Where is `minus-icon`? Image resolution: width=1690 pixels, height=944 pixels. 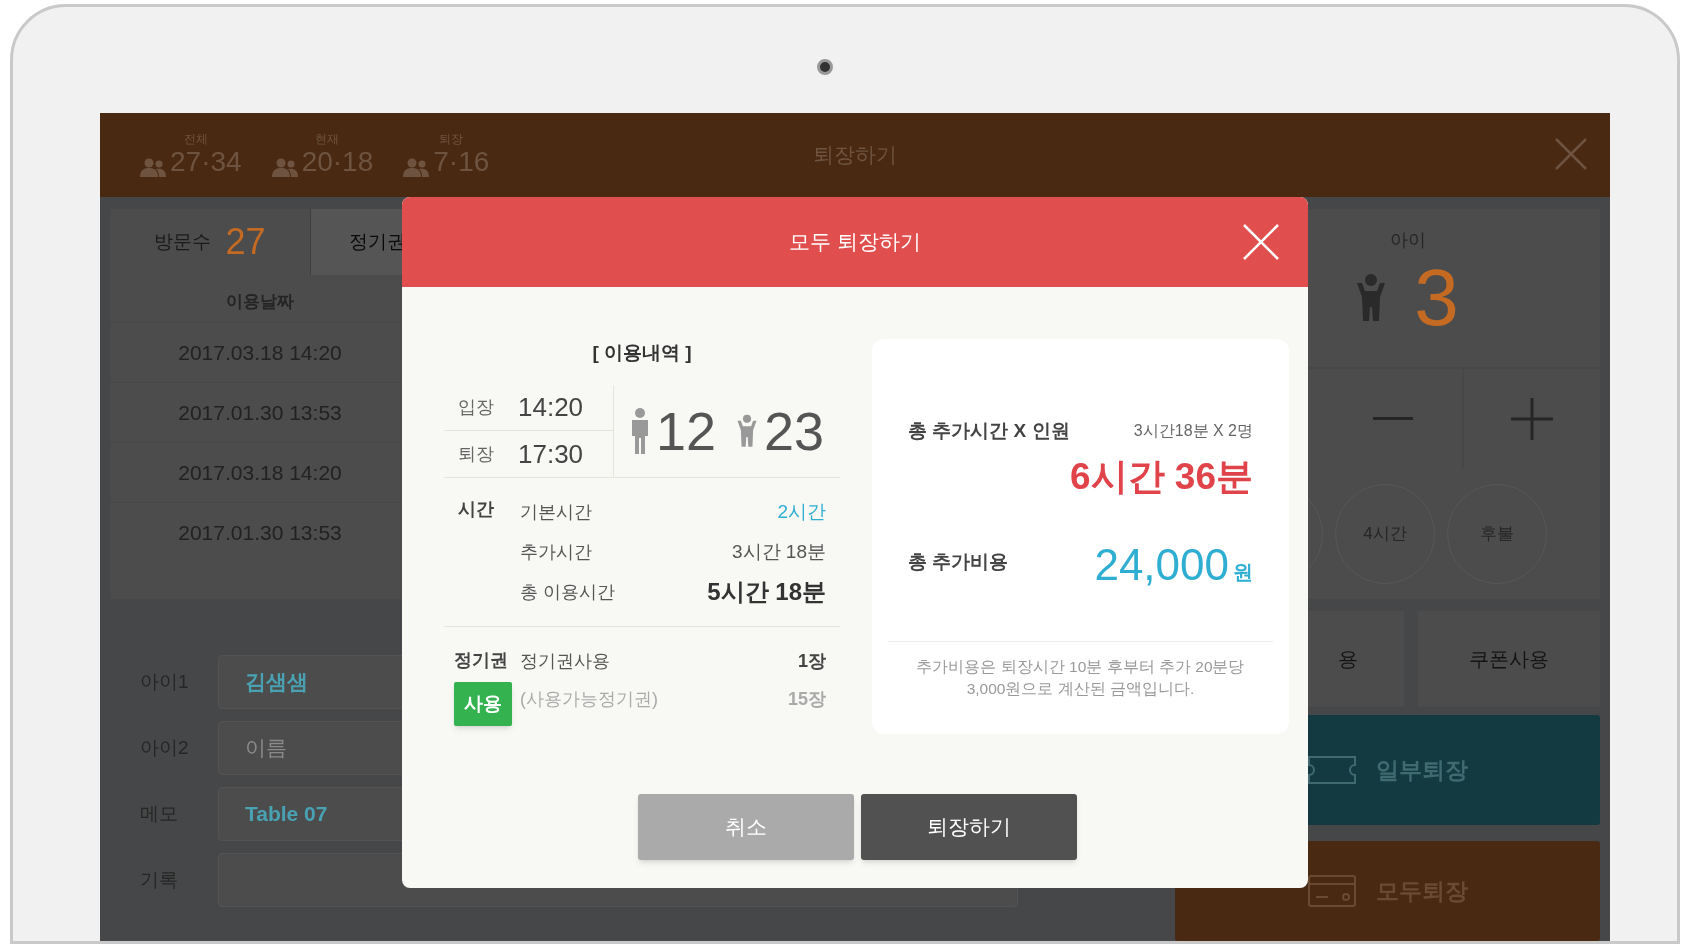
minus-icon is located at coordinates (1393, 419).